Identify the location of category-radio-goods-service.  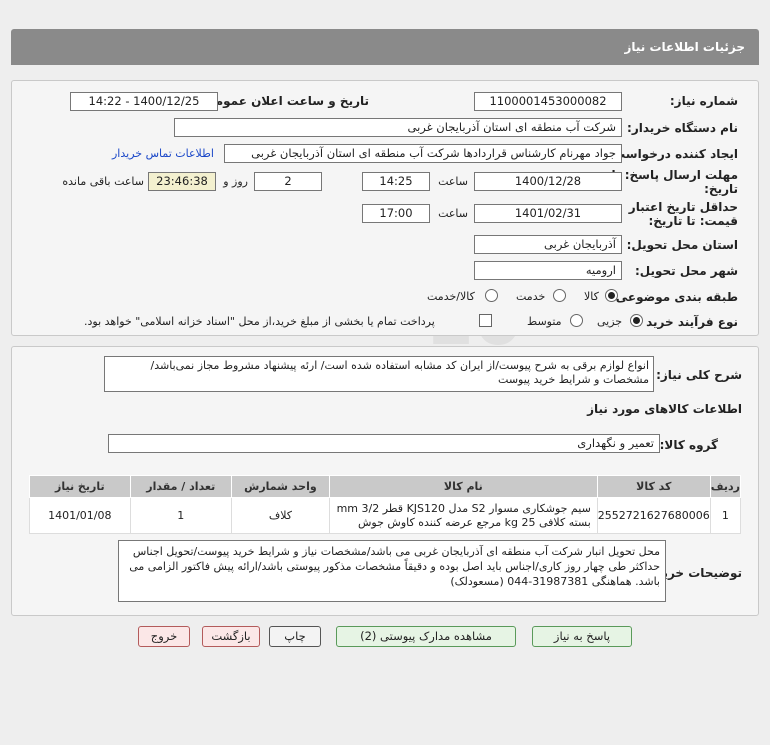
(491, 295).